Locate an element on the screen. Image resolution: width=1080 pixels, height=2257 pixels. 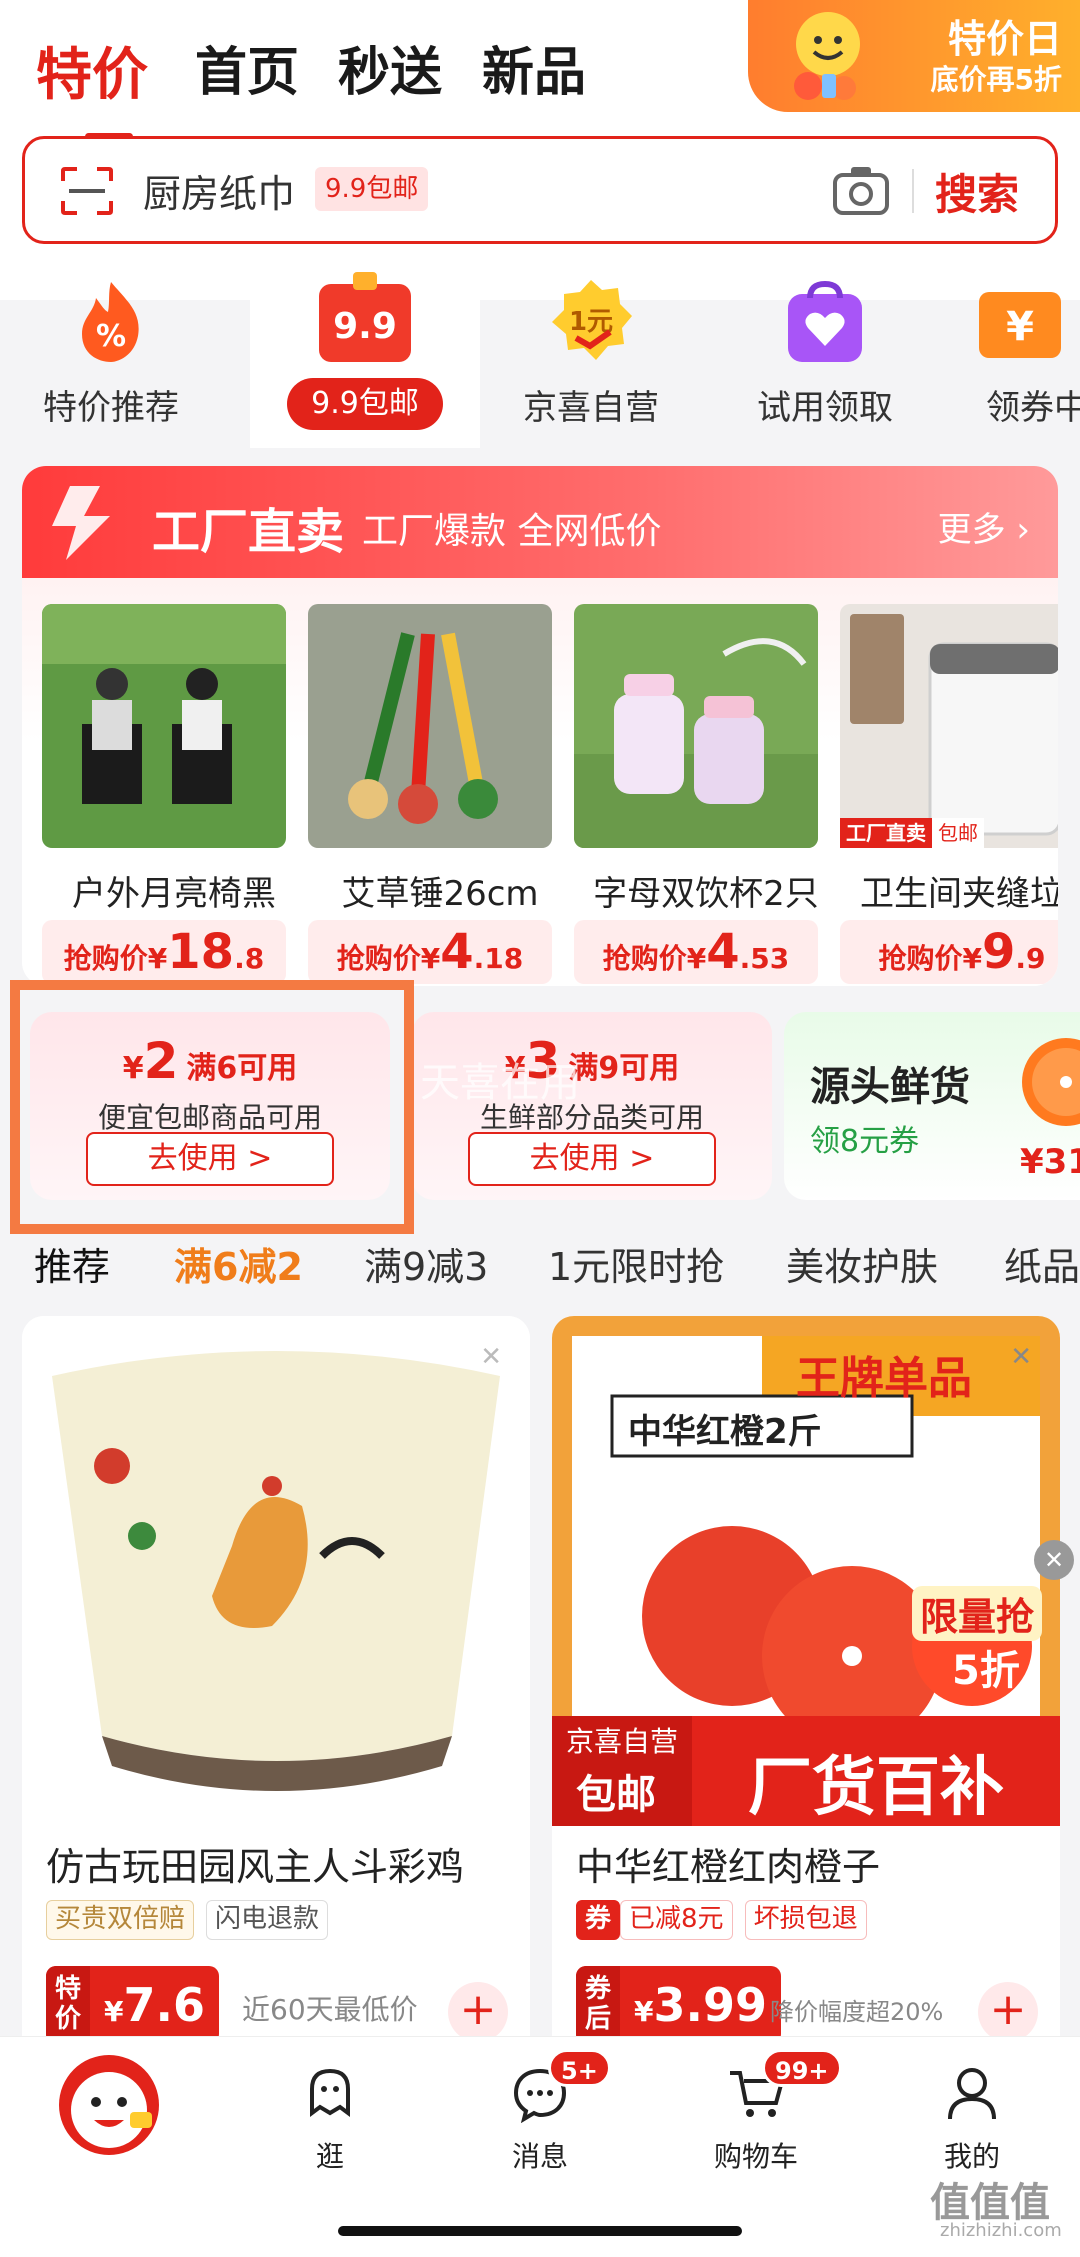
category-lingquan: ¥ 领券中 is located at coordinates (1020, 358).